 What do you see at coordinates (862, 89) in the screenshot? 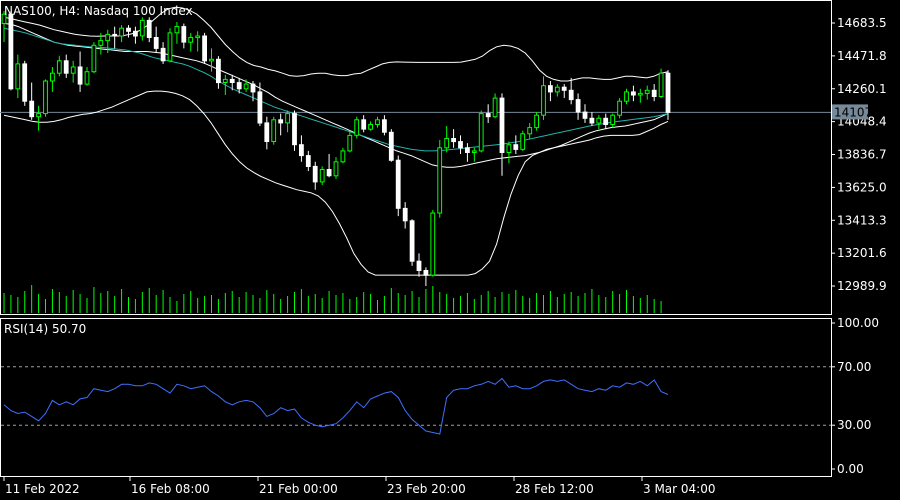
I see `price-tick-label: 14260.1` at bounding box center [862, 89].